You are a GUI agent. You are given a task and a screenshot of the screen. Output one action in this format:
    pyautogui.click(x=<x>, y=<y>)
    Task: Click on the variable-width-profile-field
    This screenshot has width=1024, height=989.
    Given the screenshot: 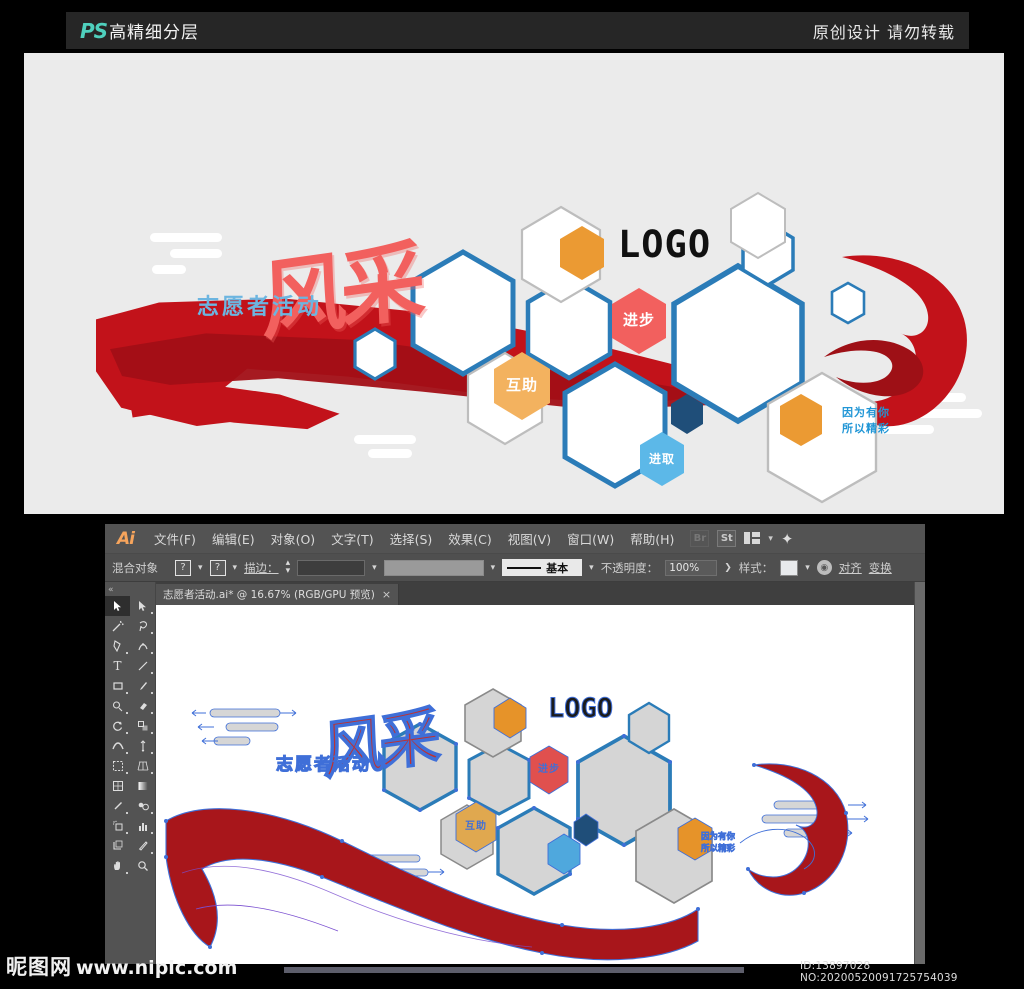 What is the action you would take?
    pyautogui.click(x=433, y=567)
    